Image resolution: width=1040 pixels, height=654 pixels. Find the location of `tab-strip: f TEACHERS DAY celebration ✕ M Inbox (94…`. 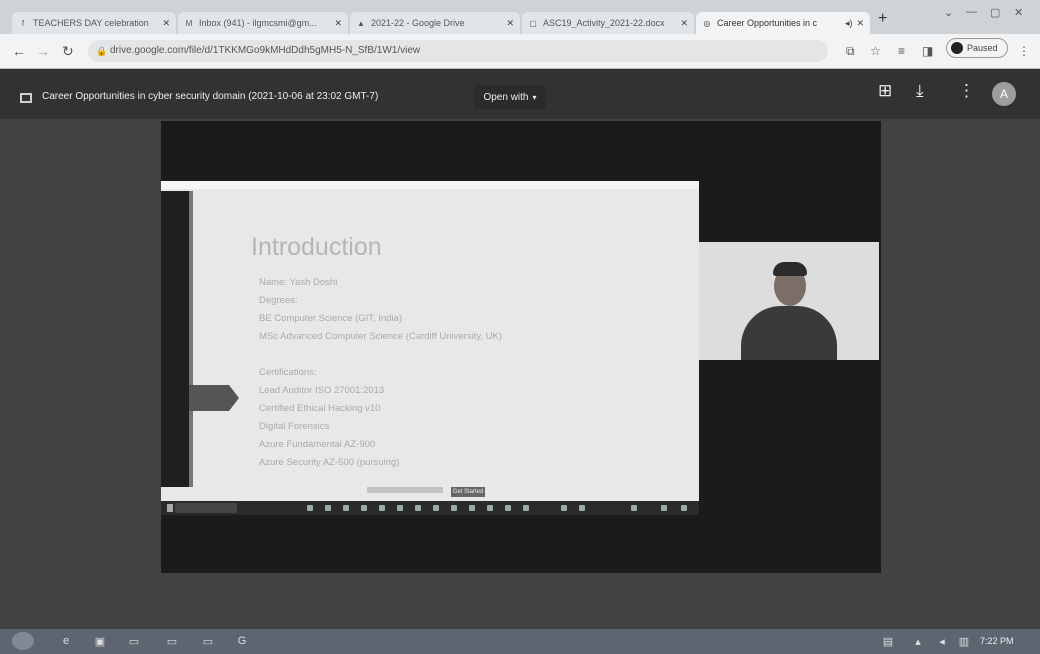

tab-strip: f TEACHERS DAY celebration ✕ M Inbox (94… is located at coordinates (520, 17).